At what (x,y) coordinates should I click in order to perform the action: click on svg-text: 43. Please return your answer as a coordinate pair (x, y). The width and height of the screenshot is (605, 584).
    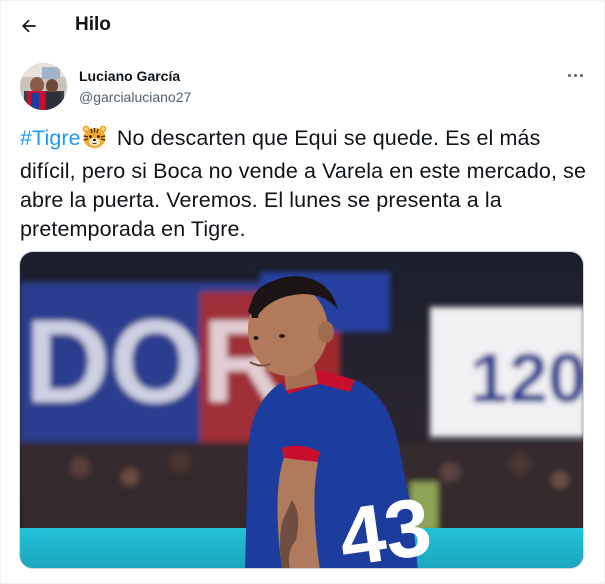
    Looking at the image, I should click on (385, 525).